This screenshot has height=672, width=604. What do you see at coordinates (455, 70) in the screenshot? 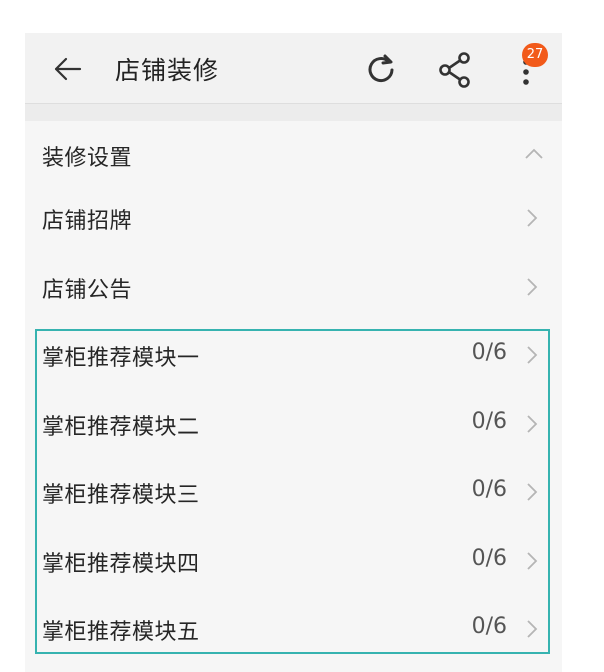
I see `share-icon` at bounding box center [455, 70].